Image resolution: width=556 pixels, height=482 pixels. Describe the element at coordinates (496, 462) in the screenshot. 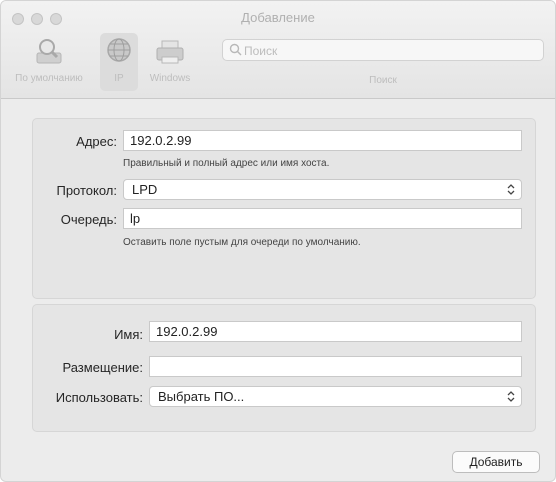

I see `add-button: Добавить` at that location.